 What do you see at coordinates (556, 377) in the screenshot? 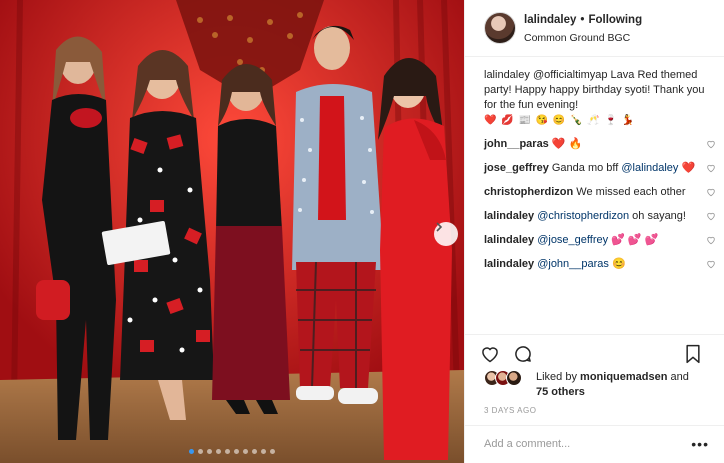
I see `likes-prefix: Liked by` at bounding box center [556, 377].